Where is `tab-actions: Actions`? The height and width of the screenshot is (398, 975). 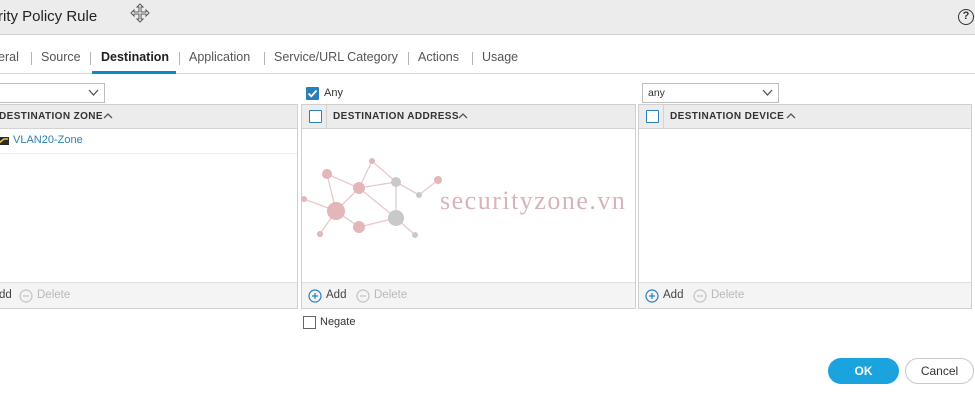 tab-actions: Actions is located at coordinates (438, 57).